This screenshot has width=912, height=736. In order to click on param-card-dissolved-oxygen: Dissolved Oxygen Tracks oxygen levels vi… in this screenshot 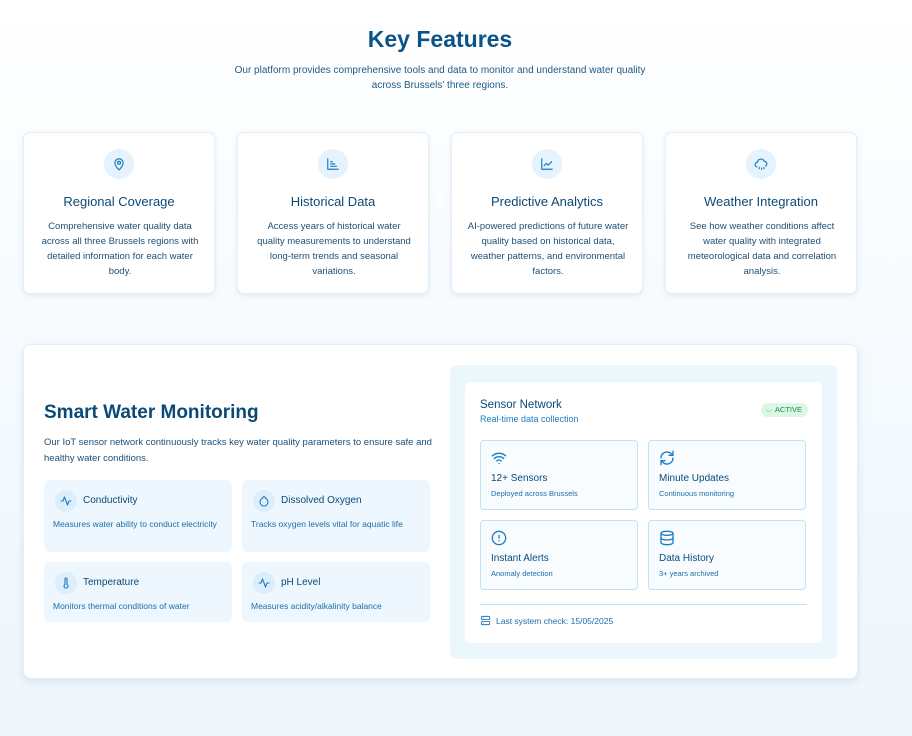, I will do `click(336, 516)`.